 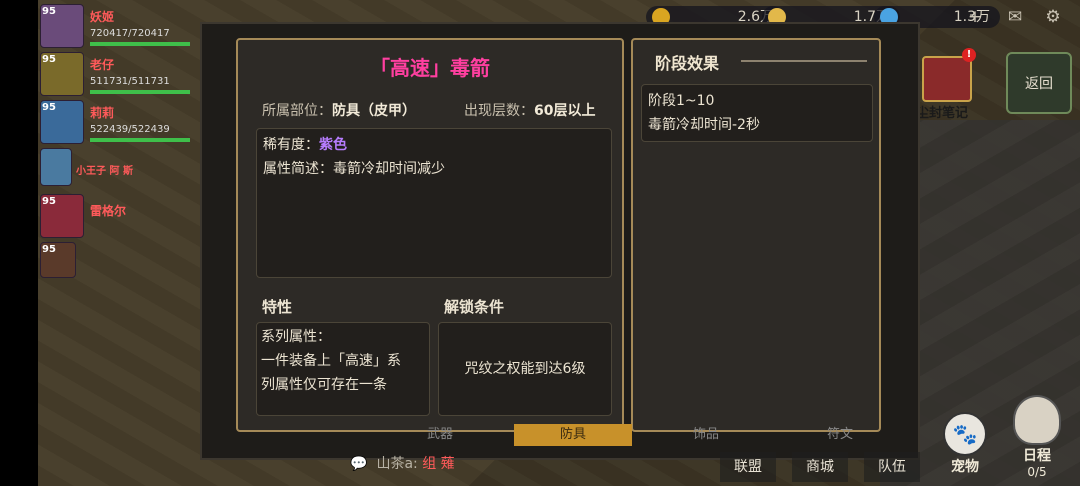 What do you see at coordinates (947, 79) in the screenshot?
I see `notebook-icon` at bounding box center [947, 79].